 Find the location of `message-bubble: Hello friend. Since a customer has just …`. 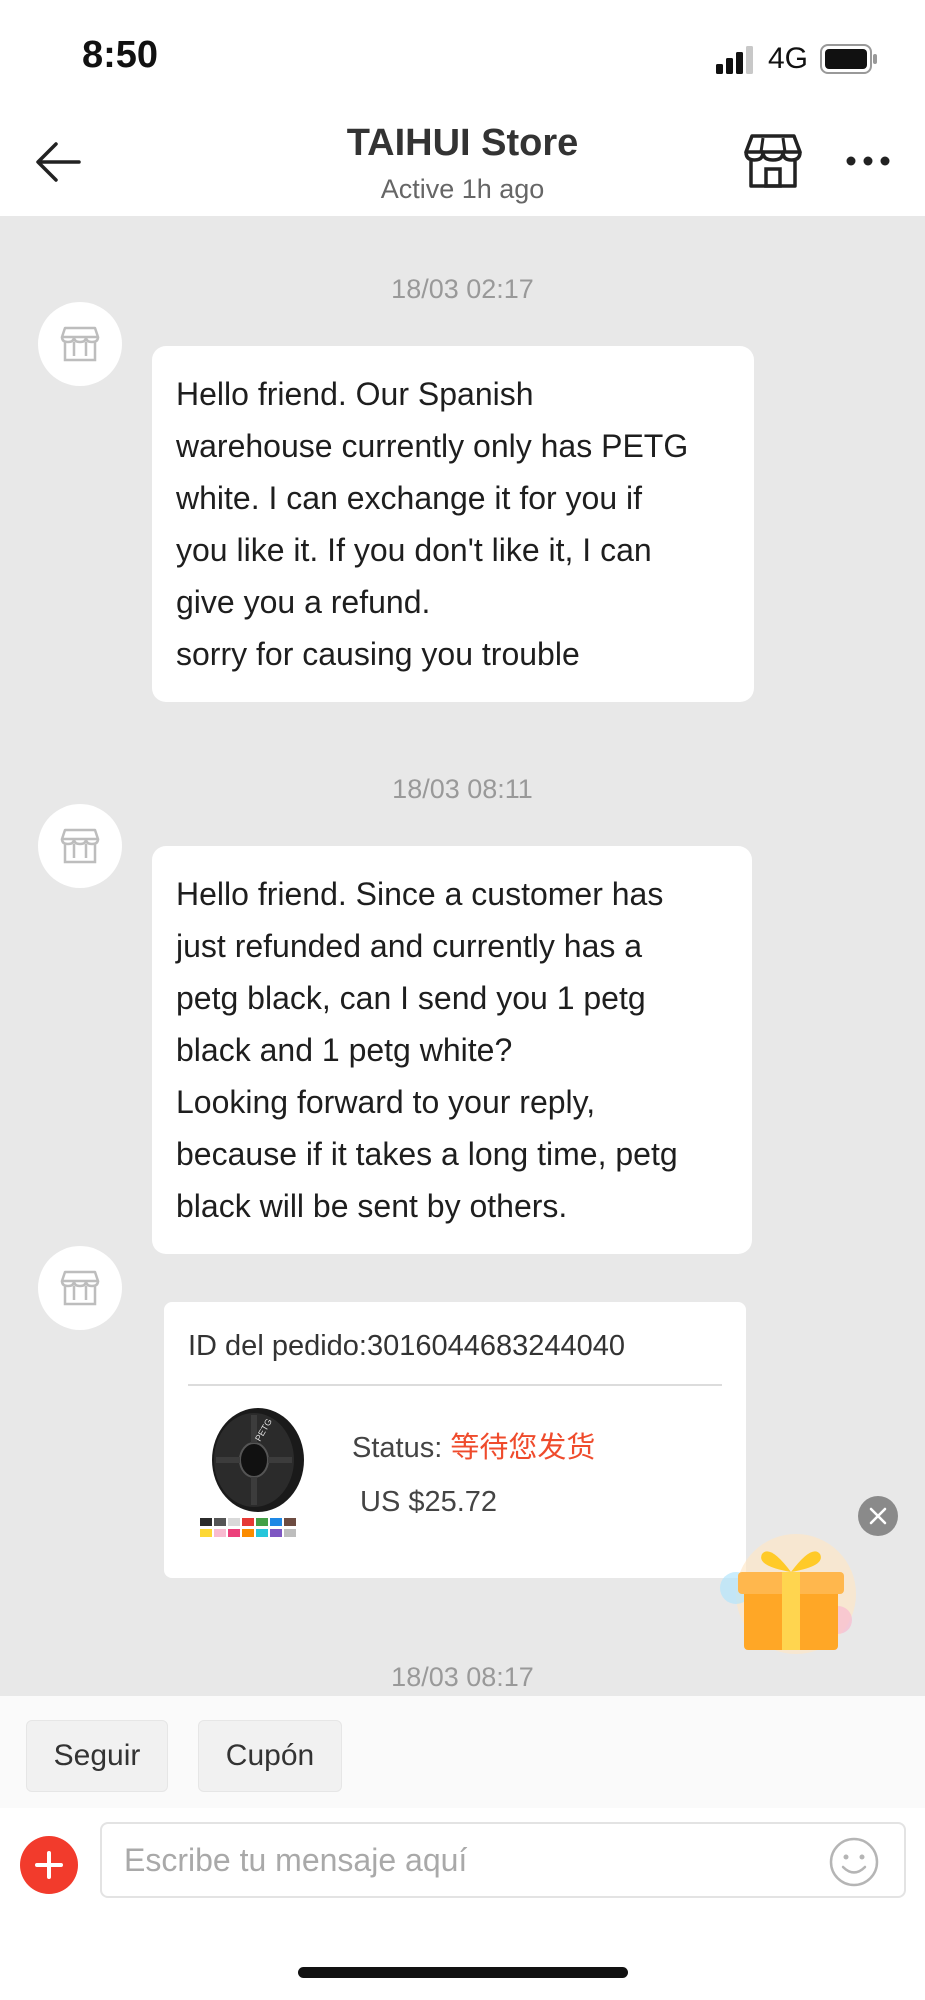

message-bubble: Hello friend. Since a customer has just … is located at coordinates (452, 1050).